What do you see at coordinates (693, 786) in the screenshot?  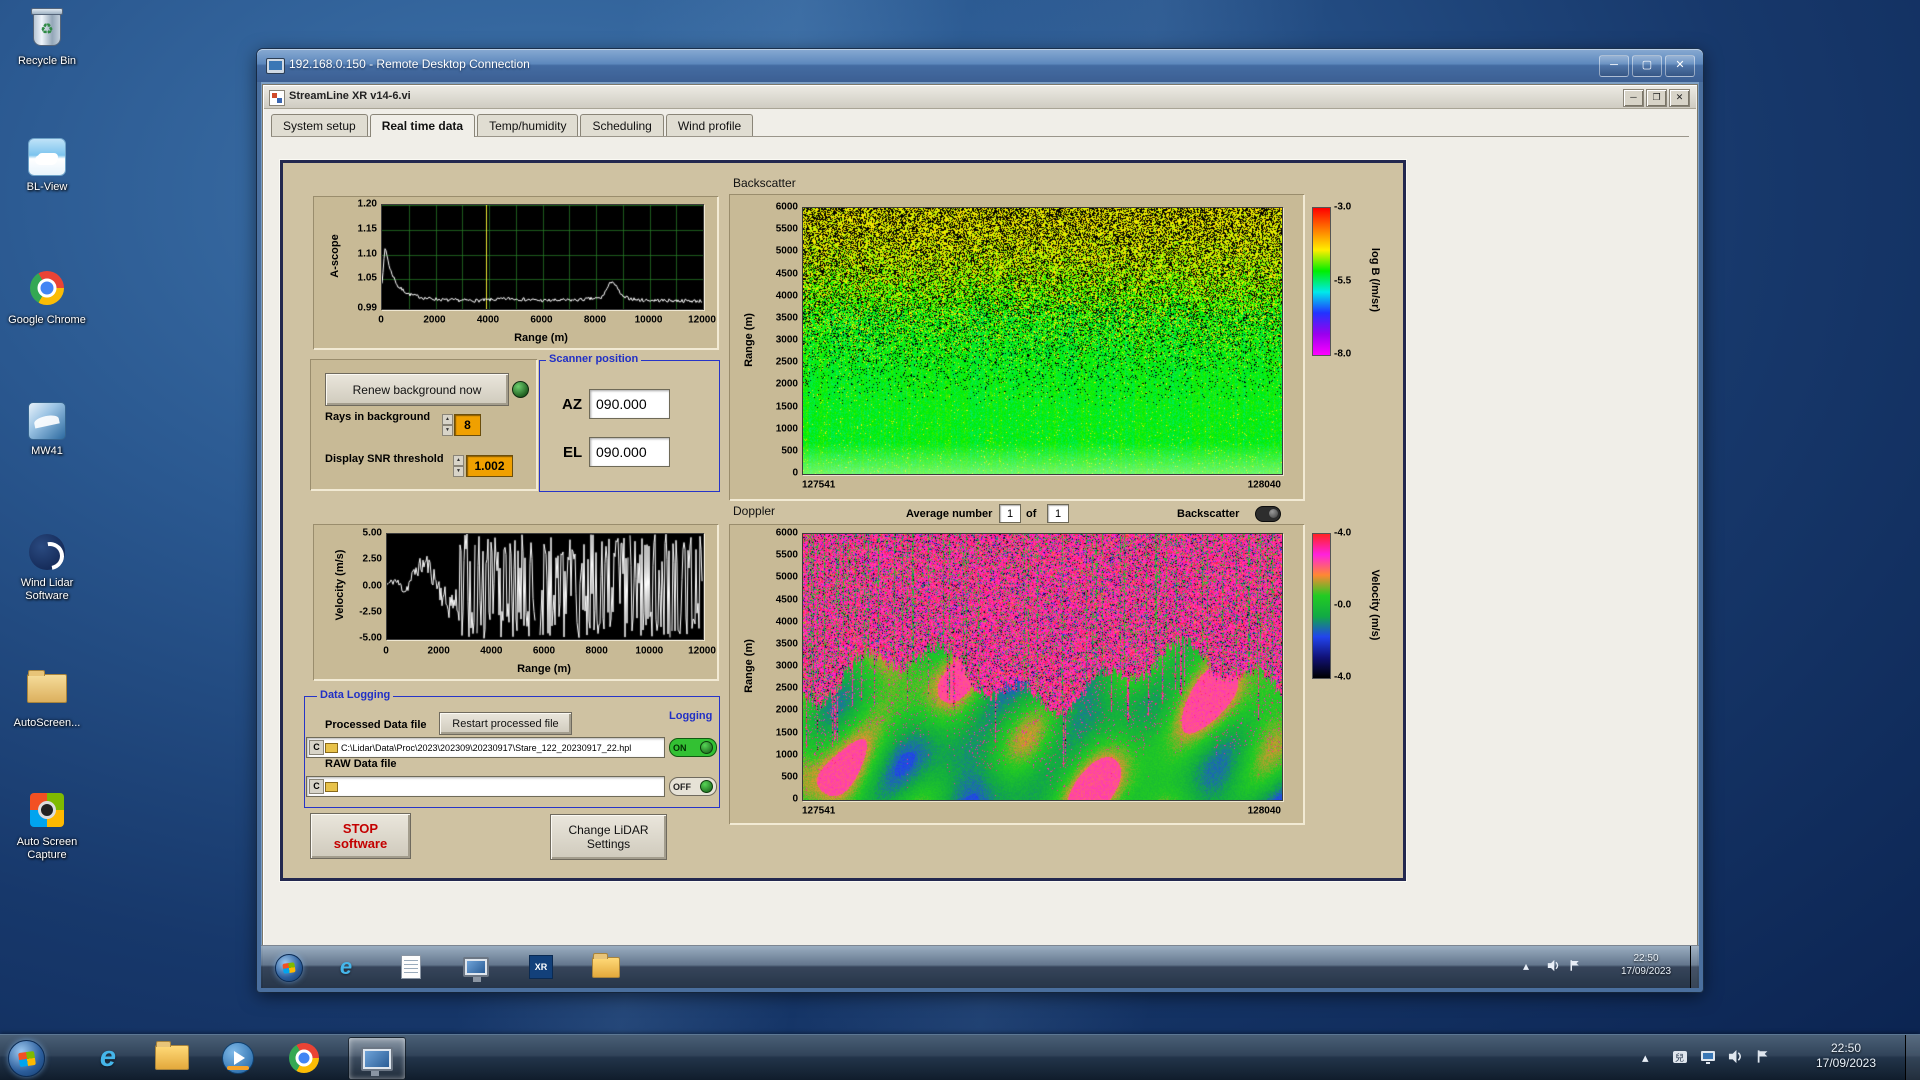 I see `raw-logging-toggle: OFF` at bounding box center [693, 786].